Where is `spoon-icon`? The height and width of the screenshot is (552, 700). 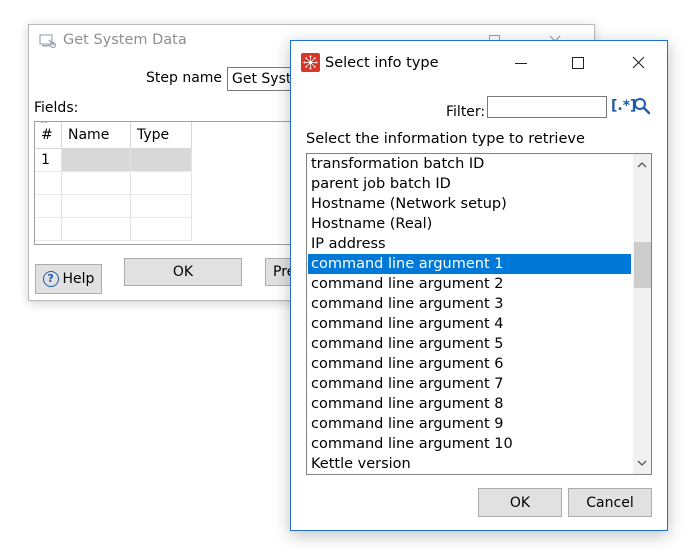
spoon-icon is located at coordinates (310, 62).